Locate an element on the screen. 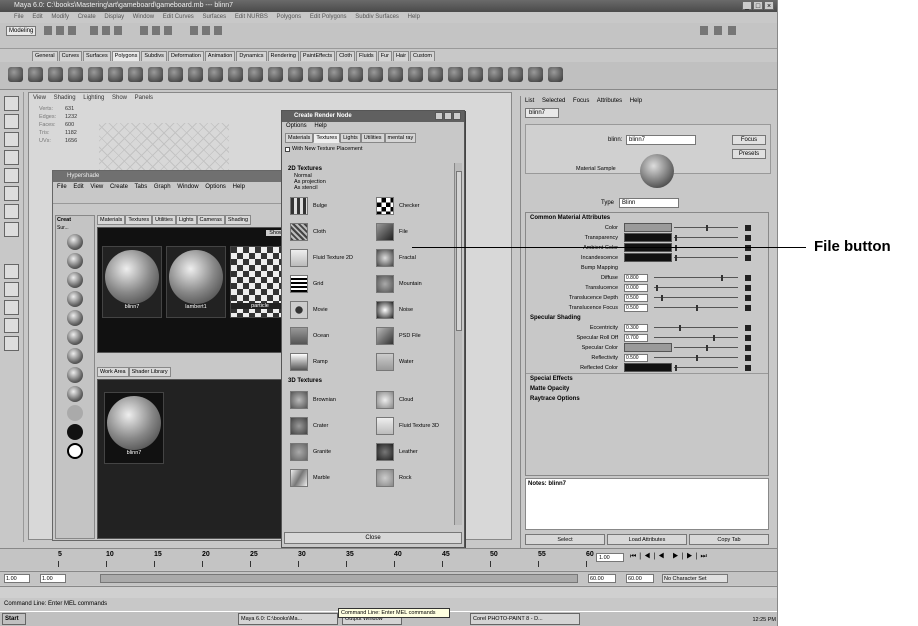 This screenshot has width=918, height=626. file-button: File is located at coordinates (414, 231).